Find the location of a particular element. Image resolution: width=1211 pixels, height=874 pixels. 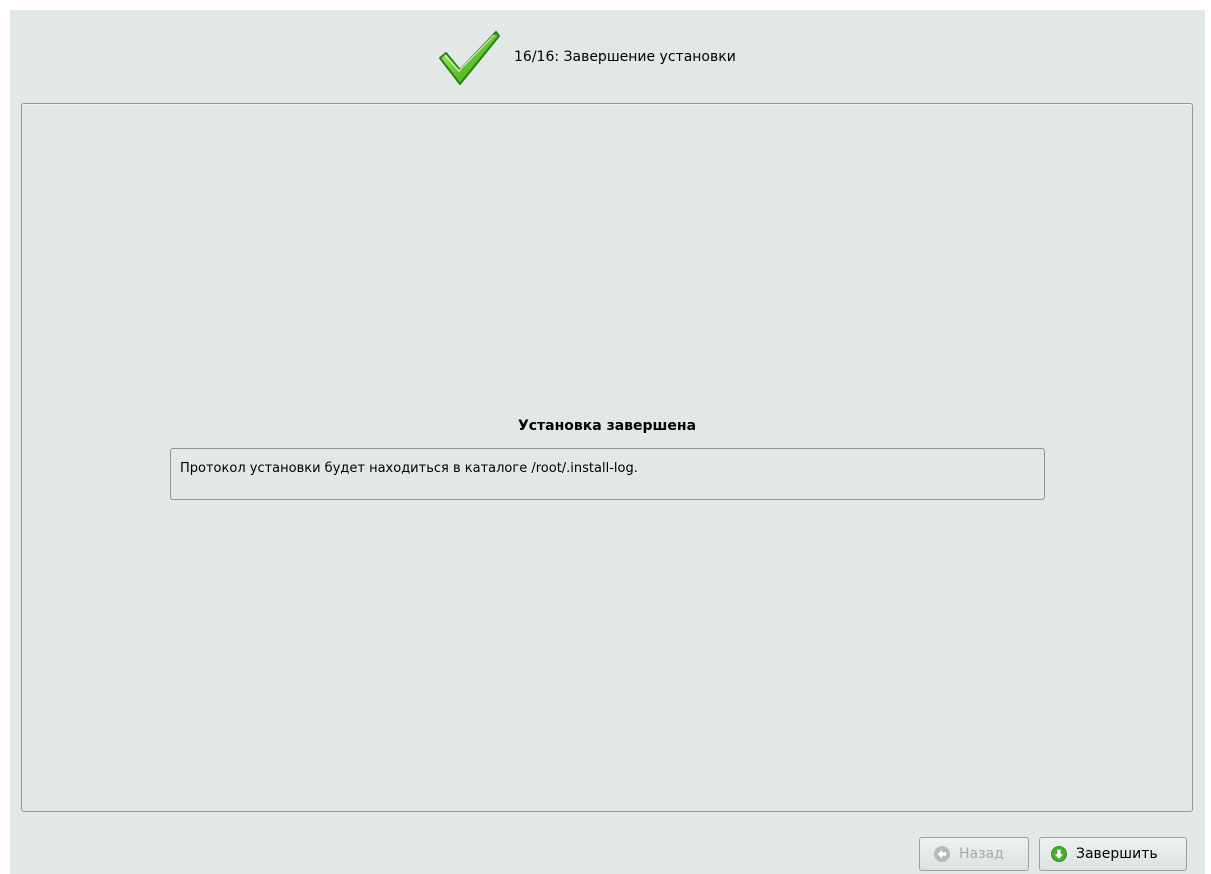

arrow-down-icon is located at coordinates (1059, 854).